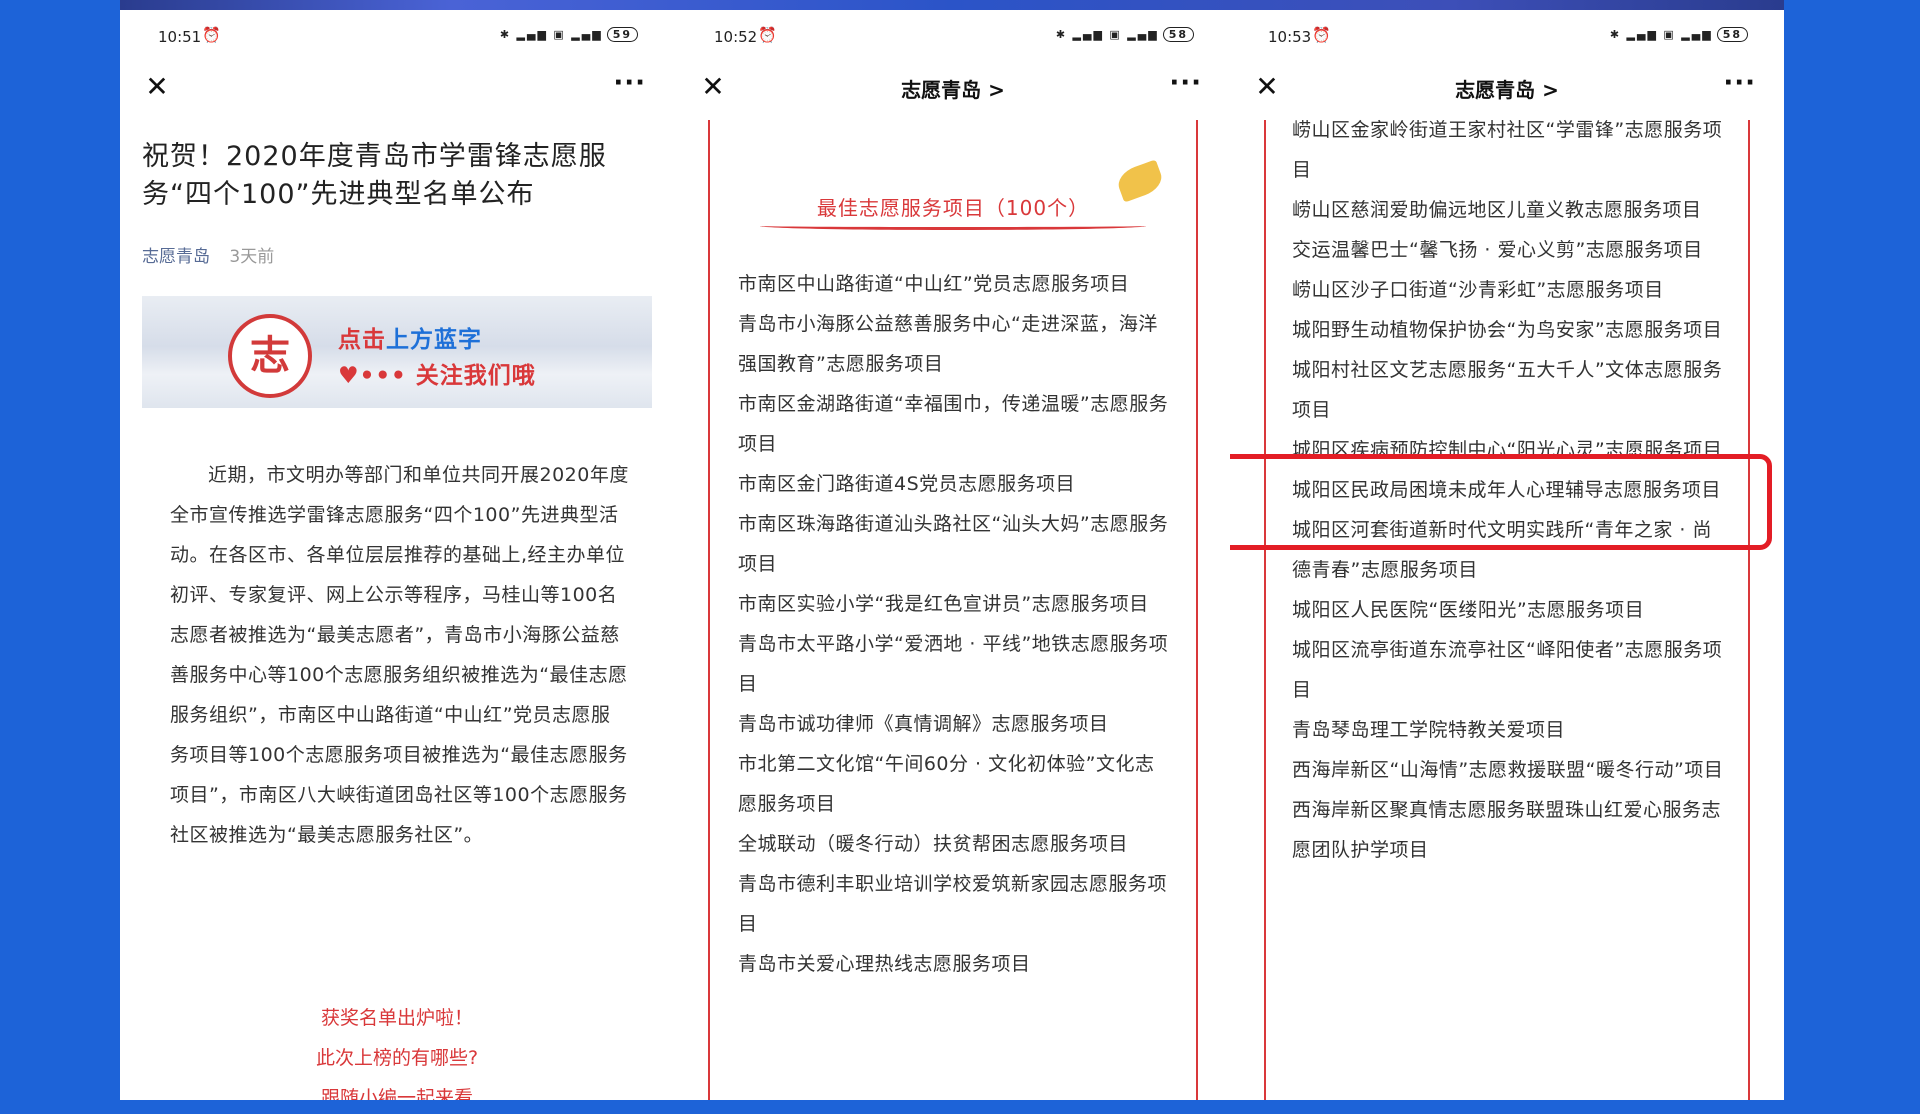  What do you see at coordinates (953, 185) in the screenshot?
I see `section-header: 最佳志愿服务项目（100个）` at bounding box center [953, 185].